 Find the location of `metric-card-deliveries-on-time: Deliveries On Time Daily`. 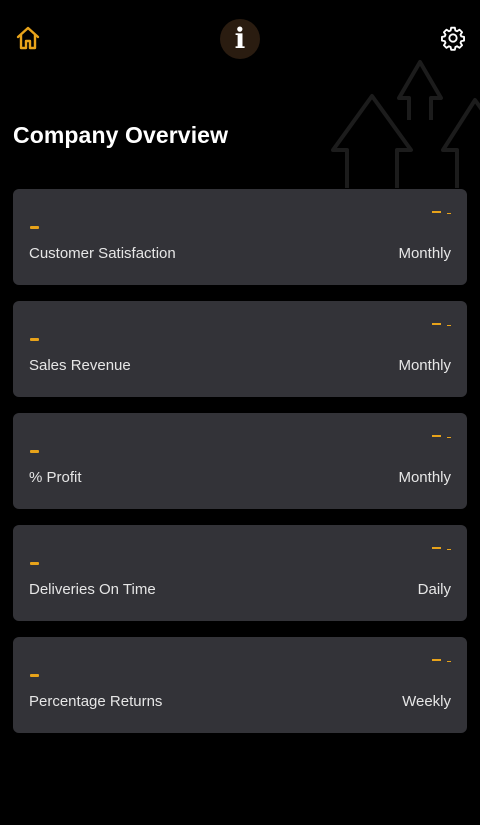

metric-card-deliveries-on-time: Deliveries On Time Daily is located at coordinates (240, 573).